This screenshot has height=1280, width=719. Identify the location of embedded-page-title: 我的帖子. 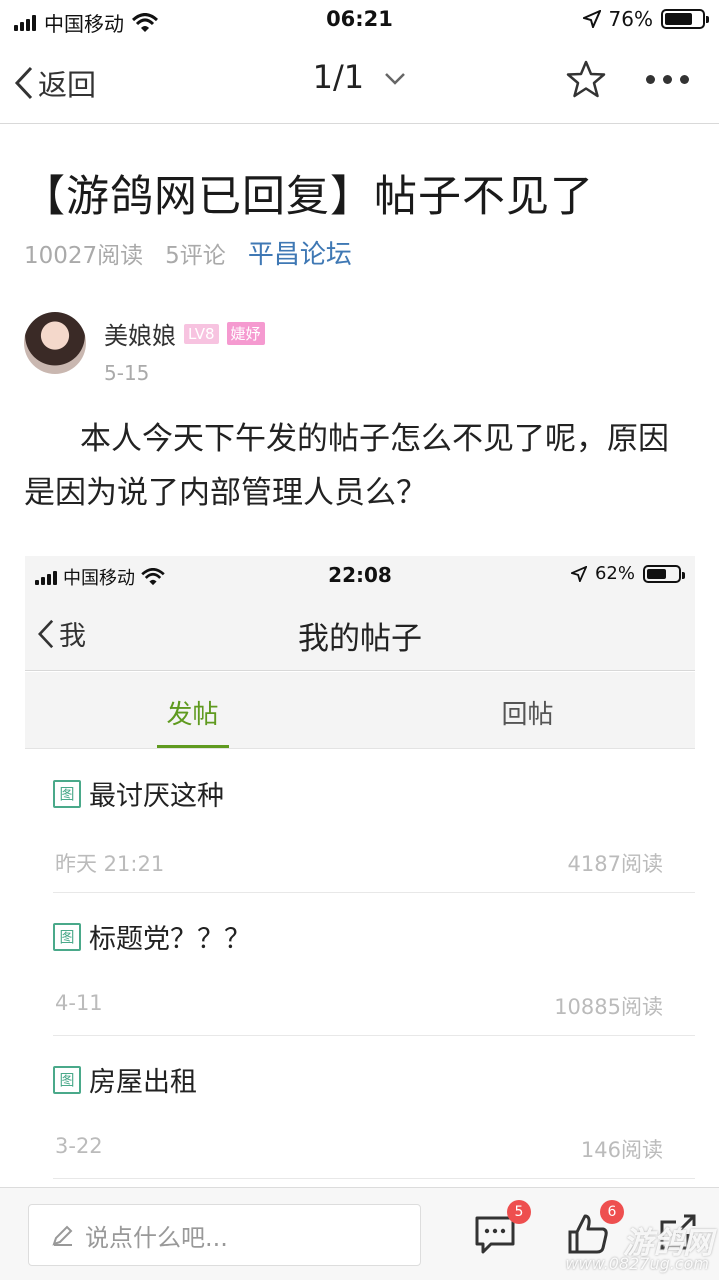
(360, 639).